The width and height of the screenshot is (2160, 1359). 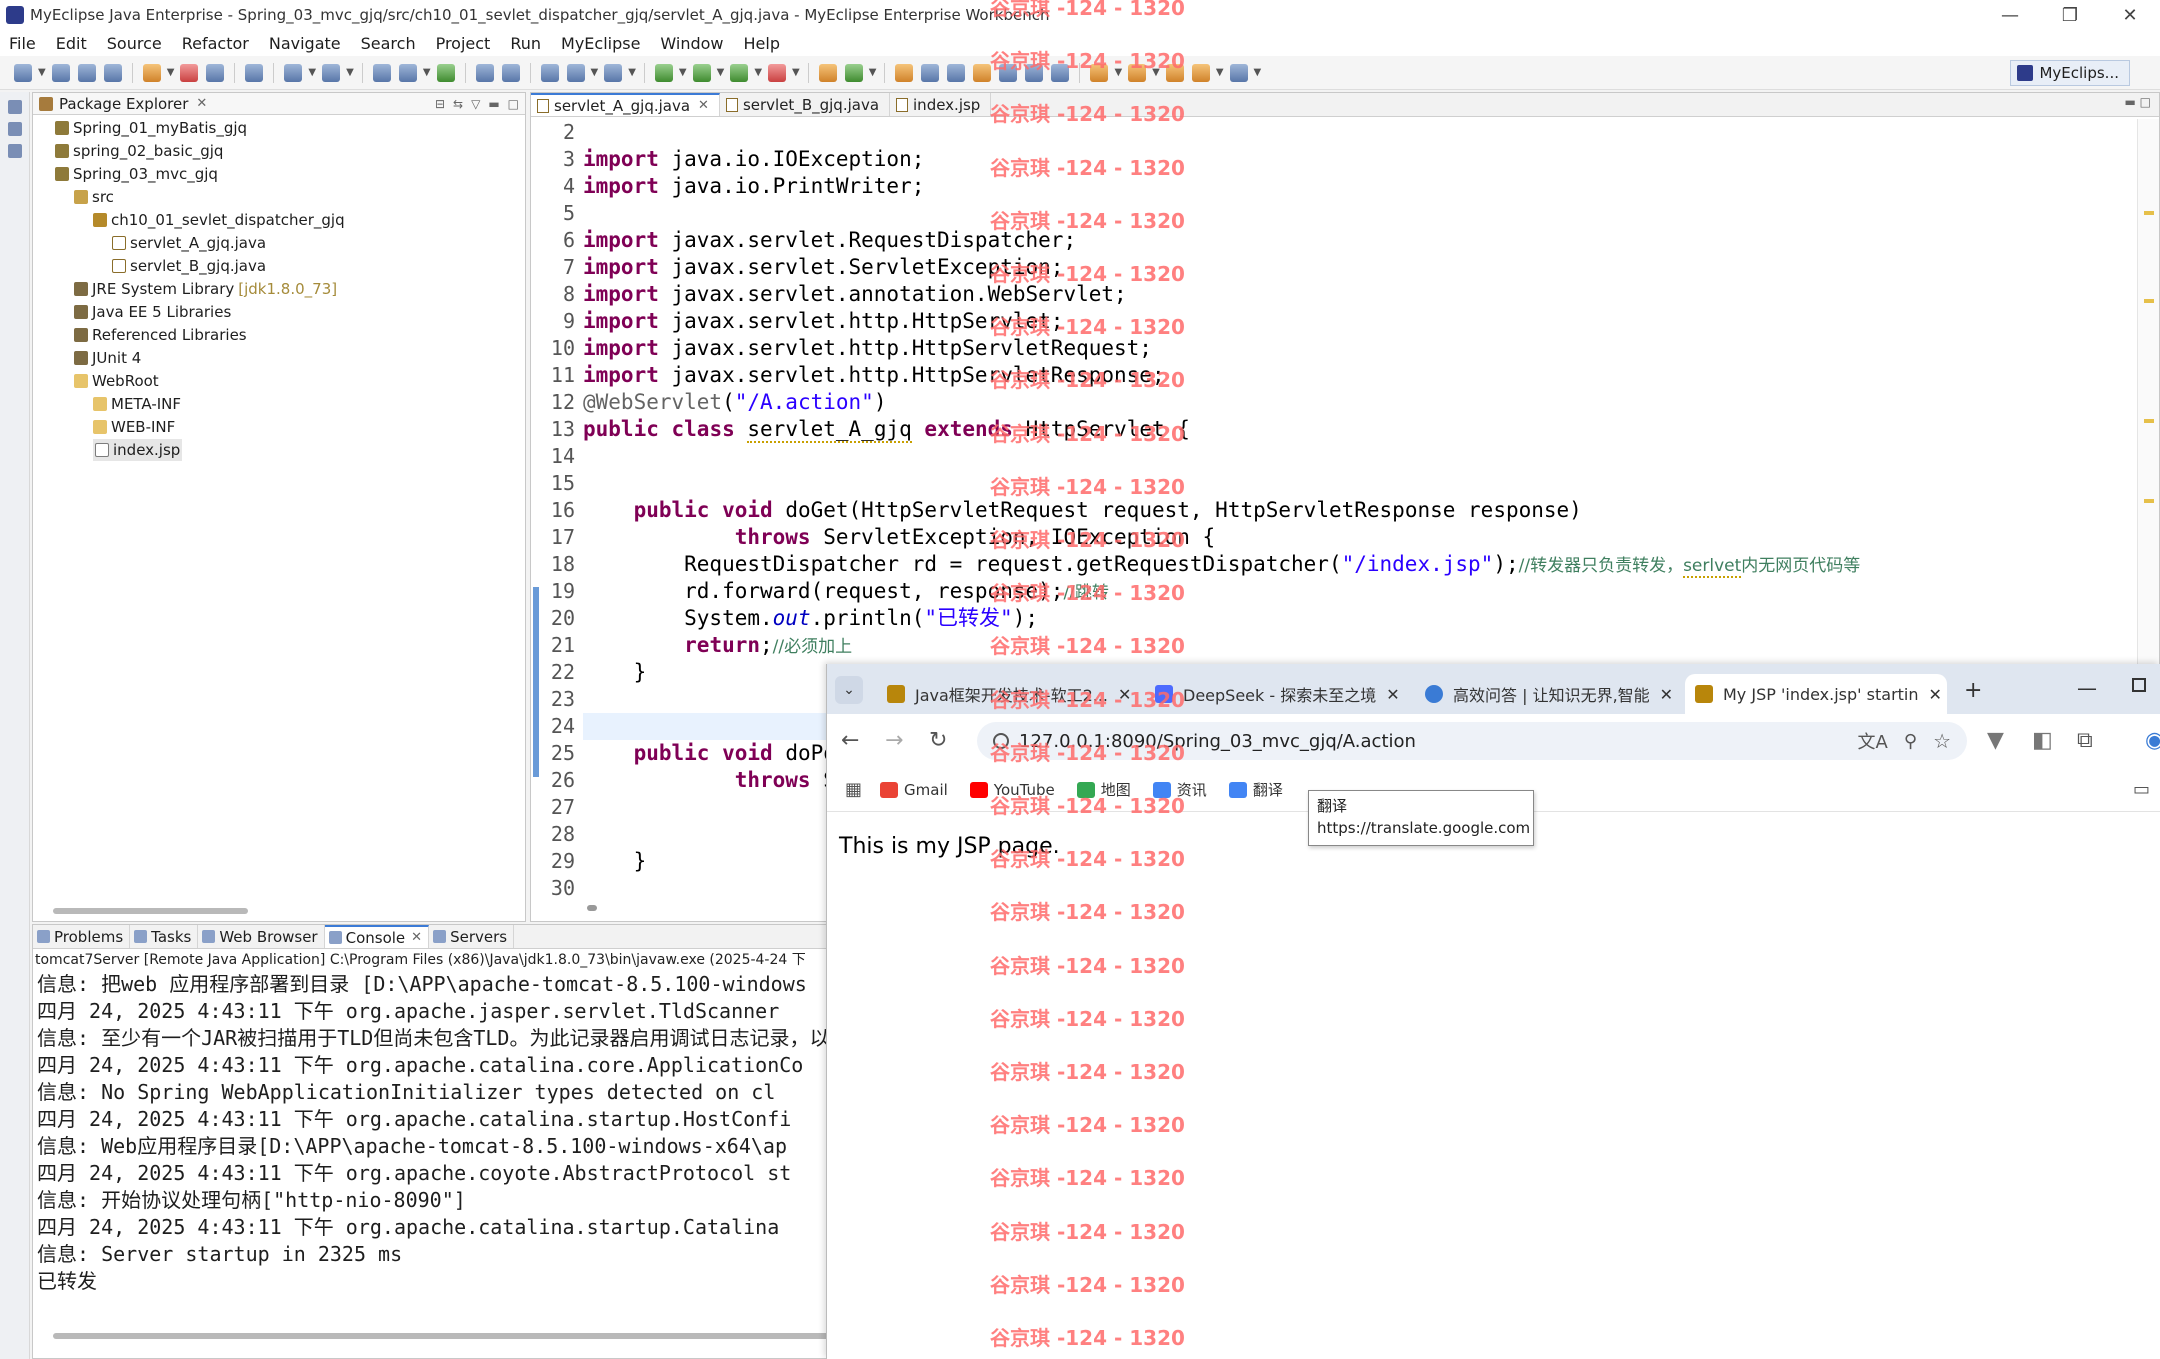 I want to click on link-editor-icon: ⇆, so click(x=458, y=104).